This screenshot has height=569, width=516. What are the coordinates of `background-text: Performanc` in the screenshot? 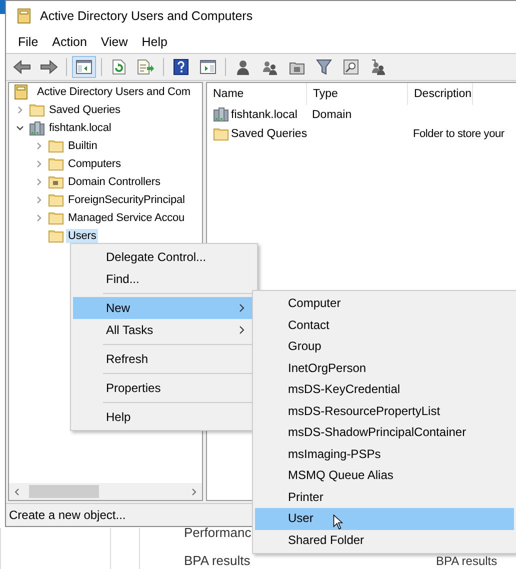 It's located at (218, 532).